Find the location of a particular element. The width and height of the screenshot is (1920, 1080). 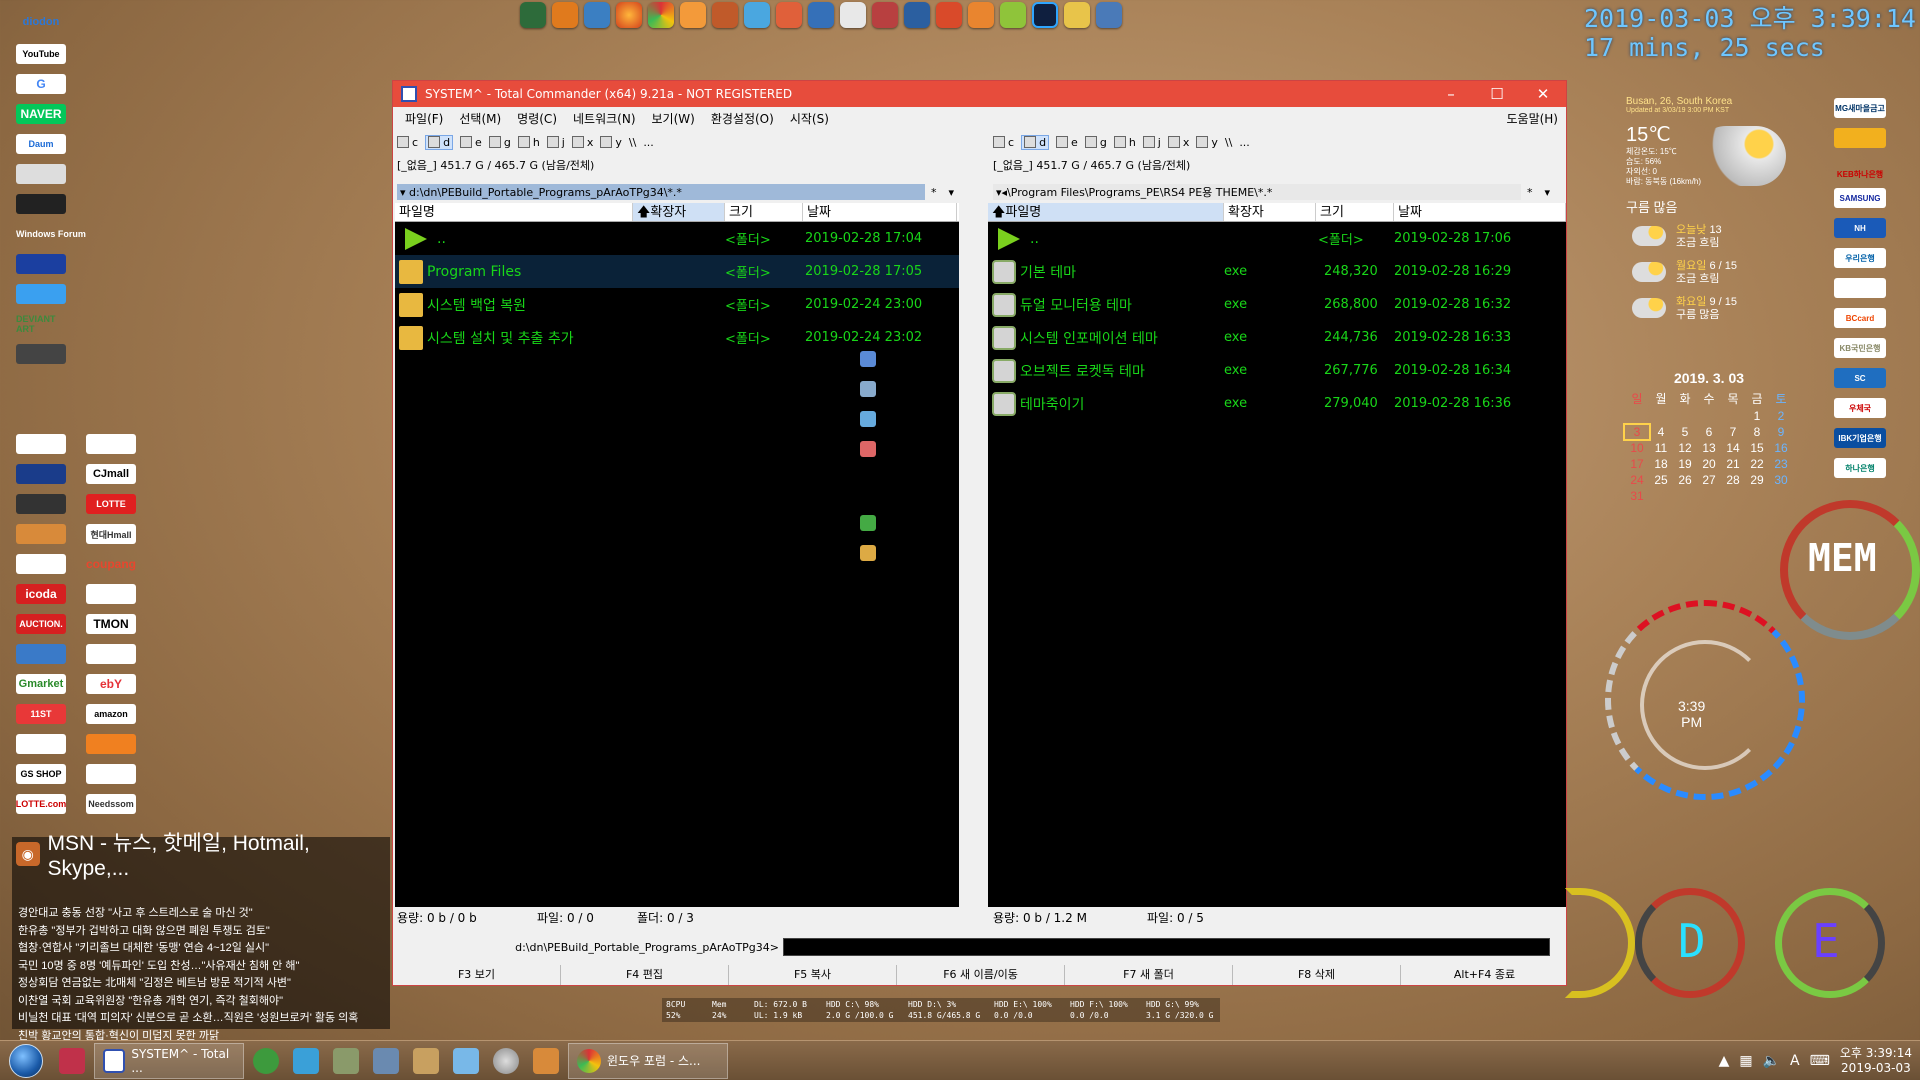

new-folder-icon is located at coordinates (868, 553).